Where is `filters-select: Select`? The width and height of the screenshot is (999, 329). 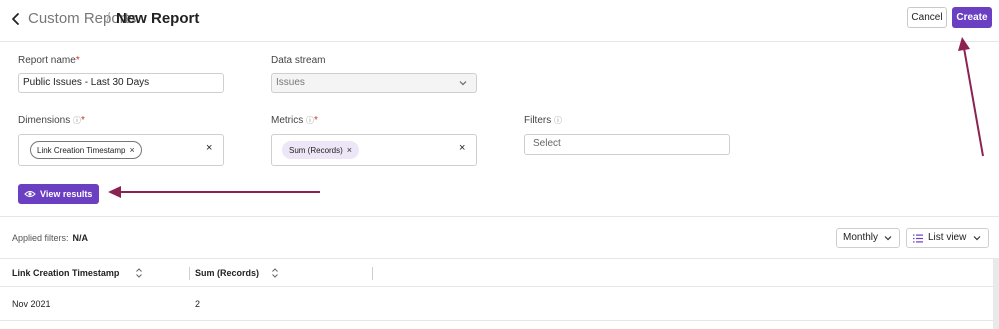
filters-select: Select is located at coordinates (627, 144).